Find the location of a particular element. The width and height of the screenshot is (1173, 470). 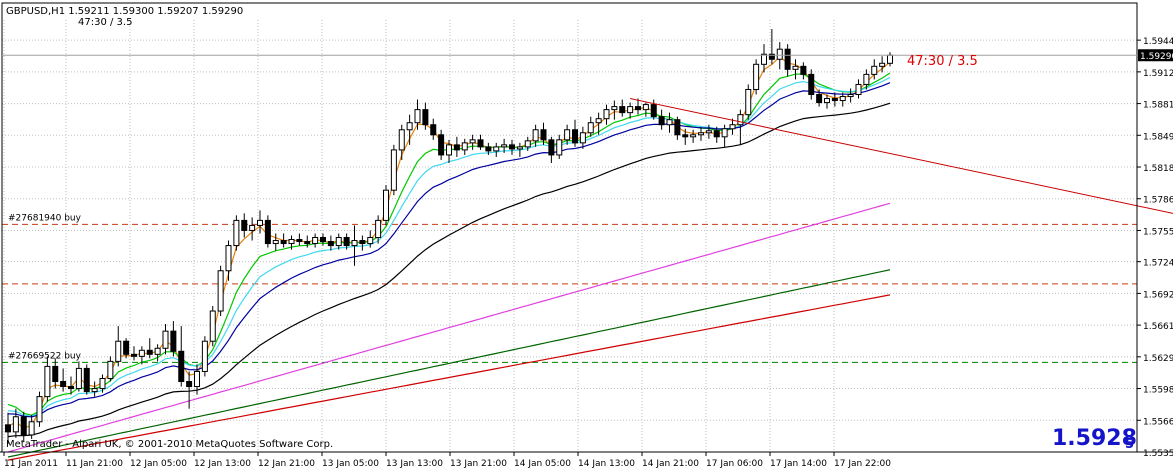

y-tick-label: 1.59125 is located at coordinates (1158, 74).